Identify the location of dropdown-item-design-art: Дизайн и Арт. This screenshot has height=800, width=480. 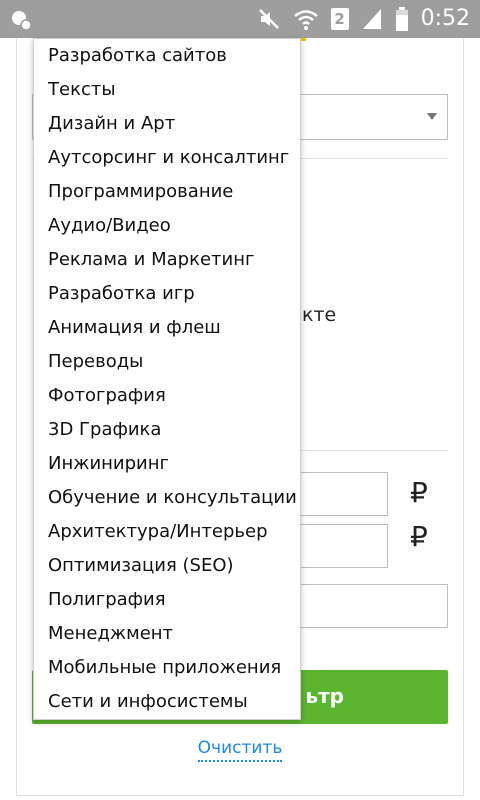
(167, 124).